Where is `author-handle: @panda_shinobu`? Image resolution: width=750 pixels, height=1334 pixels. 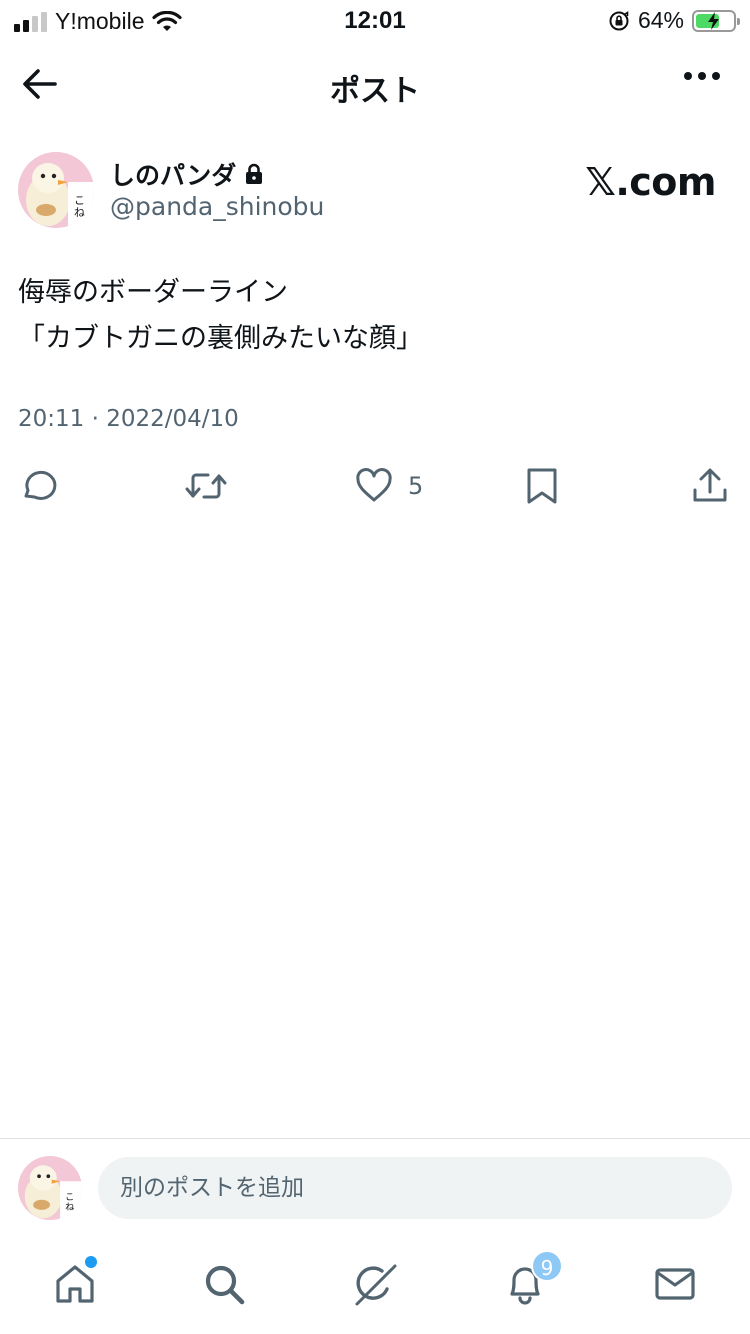 author-handle: @panda_shinobu is located at coordinates (217, 206).